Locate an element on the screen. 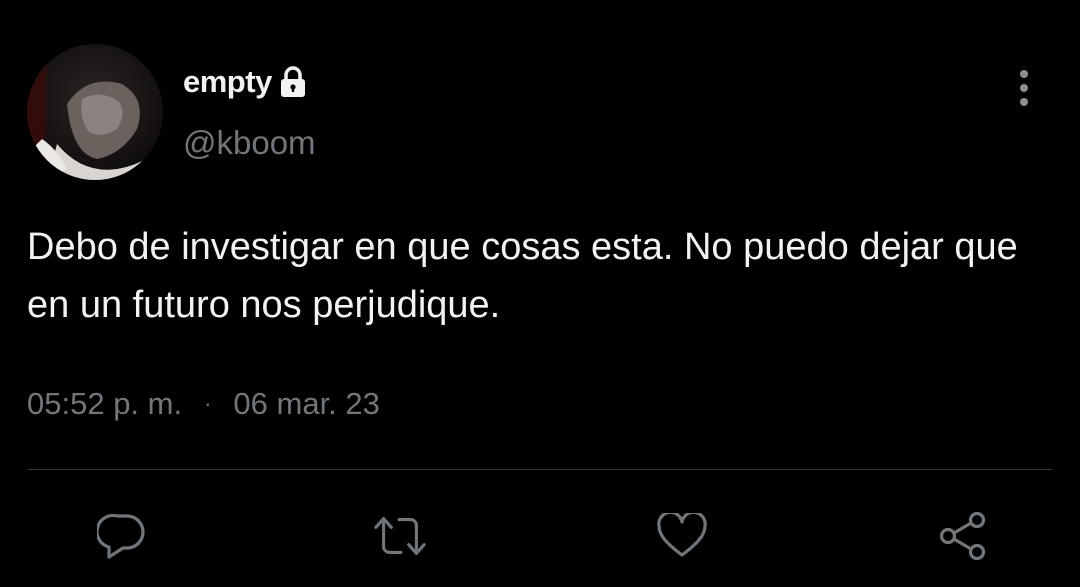 The width and height of the screenshot is (1080, 587). reply-button is located at coordinates (122, 536).